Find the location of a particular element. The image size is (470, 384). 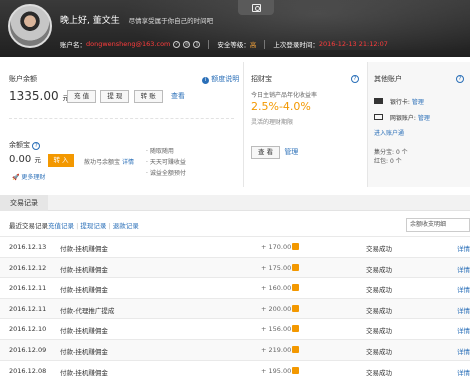

date-cell: 2016.12.08 is located at coordinates (28, 370).